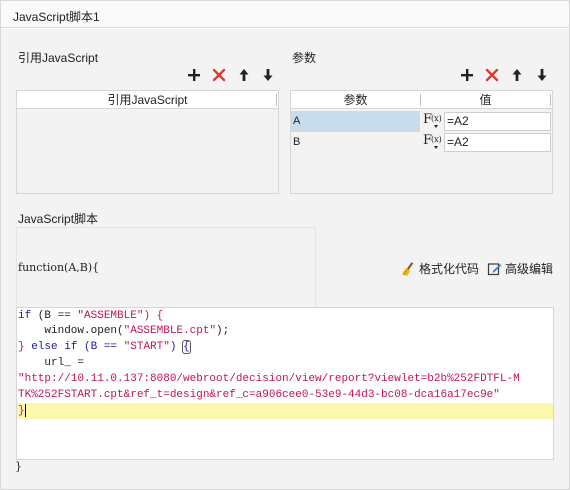  What do you see at coordinates (59, 267) in the screenshot?
I see `function-signature: function(A,B){` at bounding box center [59, 267].